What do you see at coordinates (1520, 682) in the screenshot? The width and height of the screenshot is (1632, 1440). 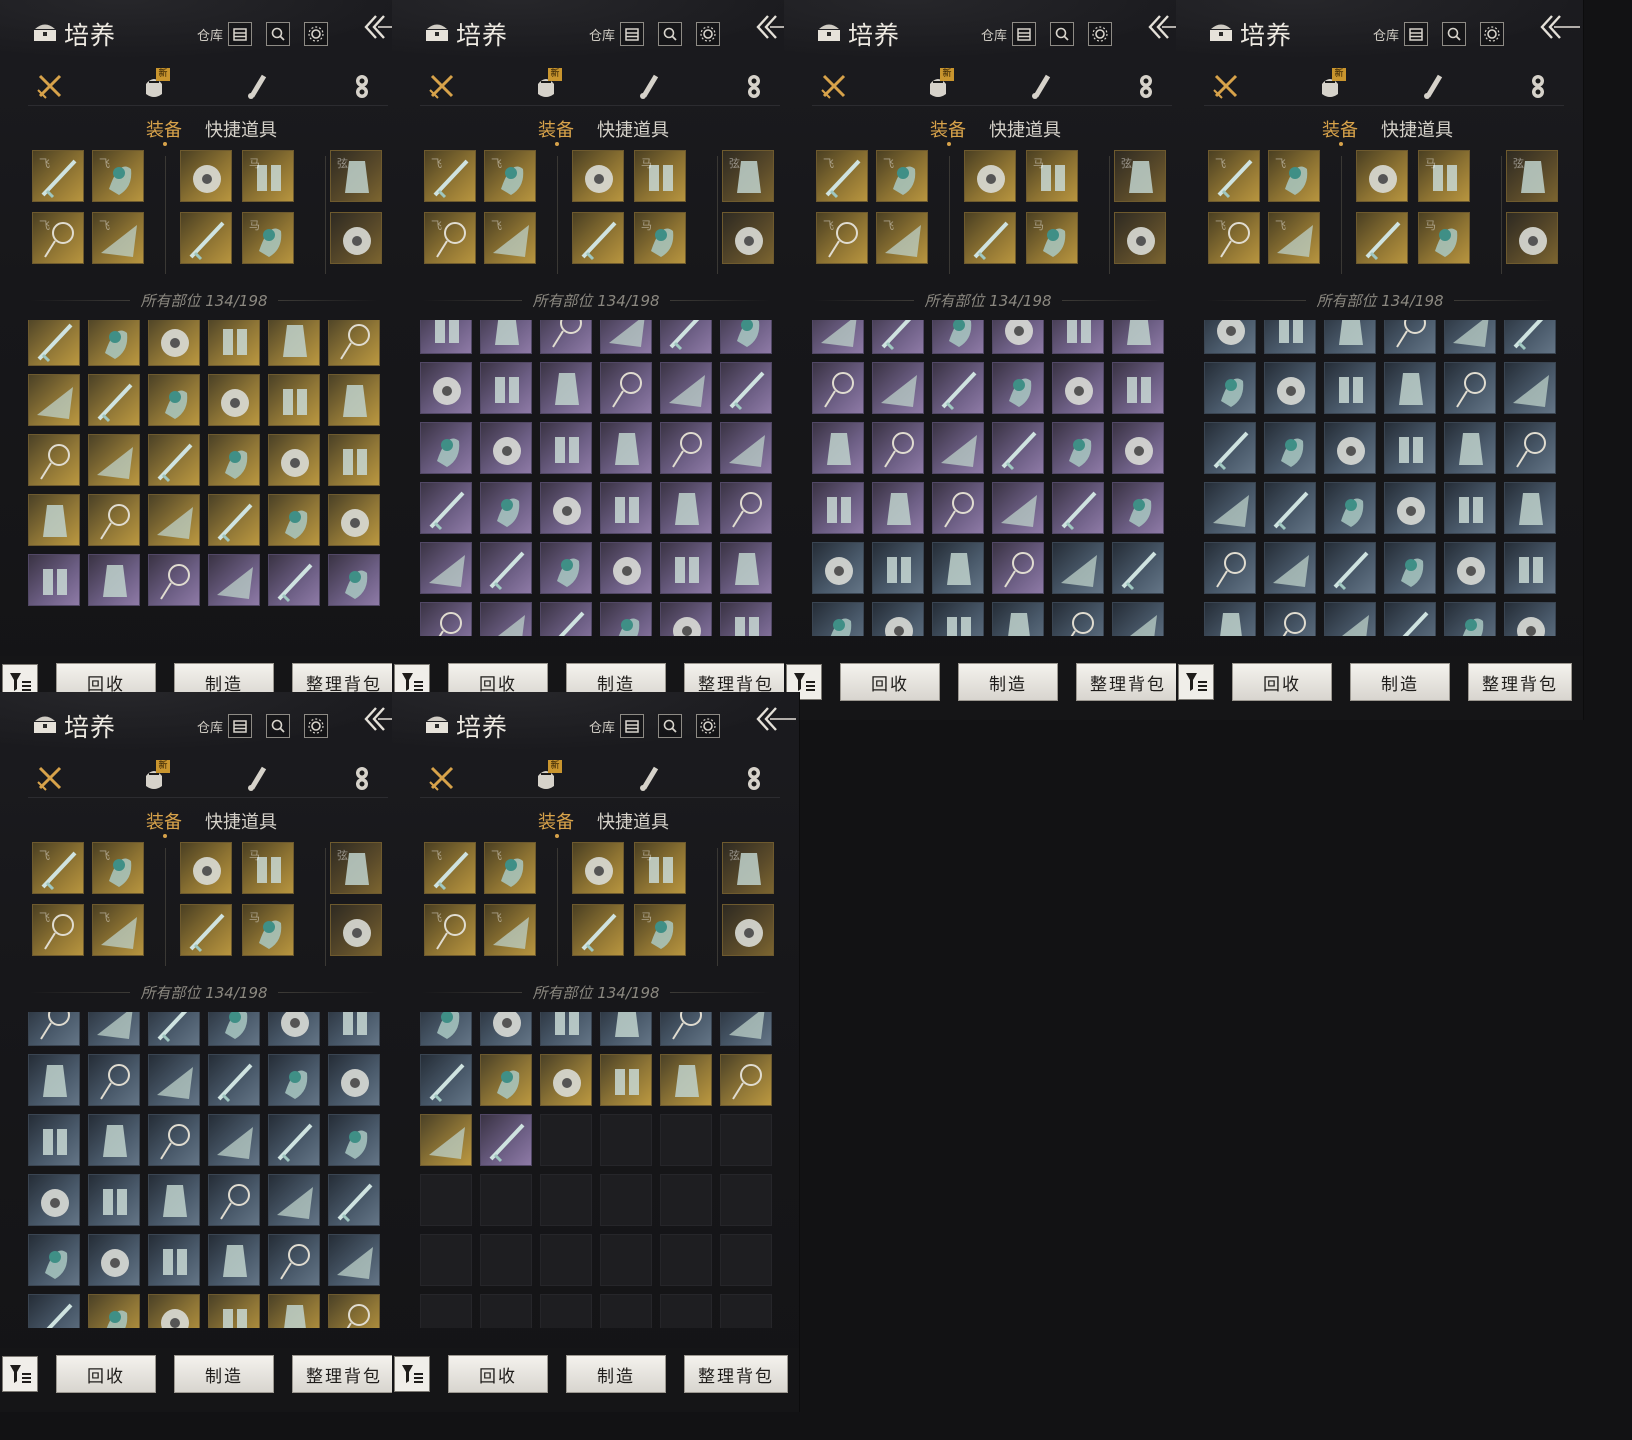 I see `sort-bag-button: 整理背包` at bounding box center [1520, 682].